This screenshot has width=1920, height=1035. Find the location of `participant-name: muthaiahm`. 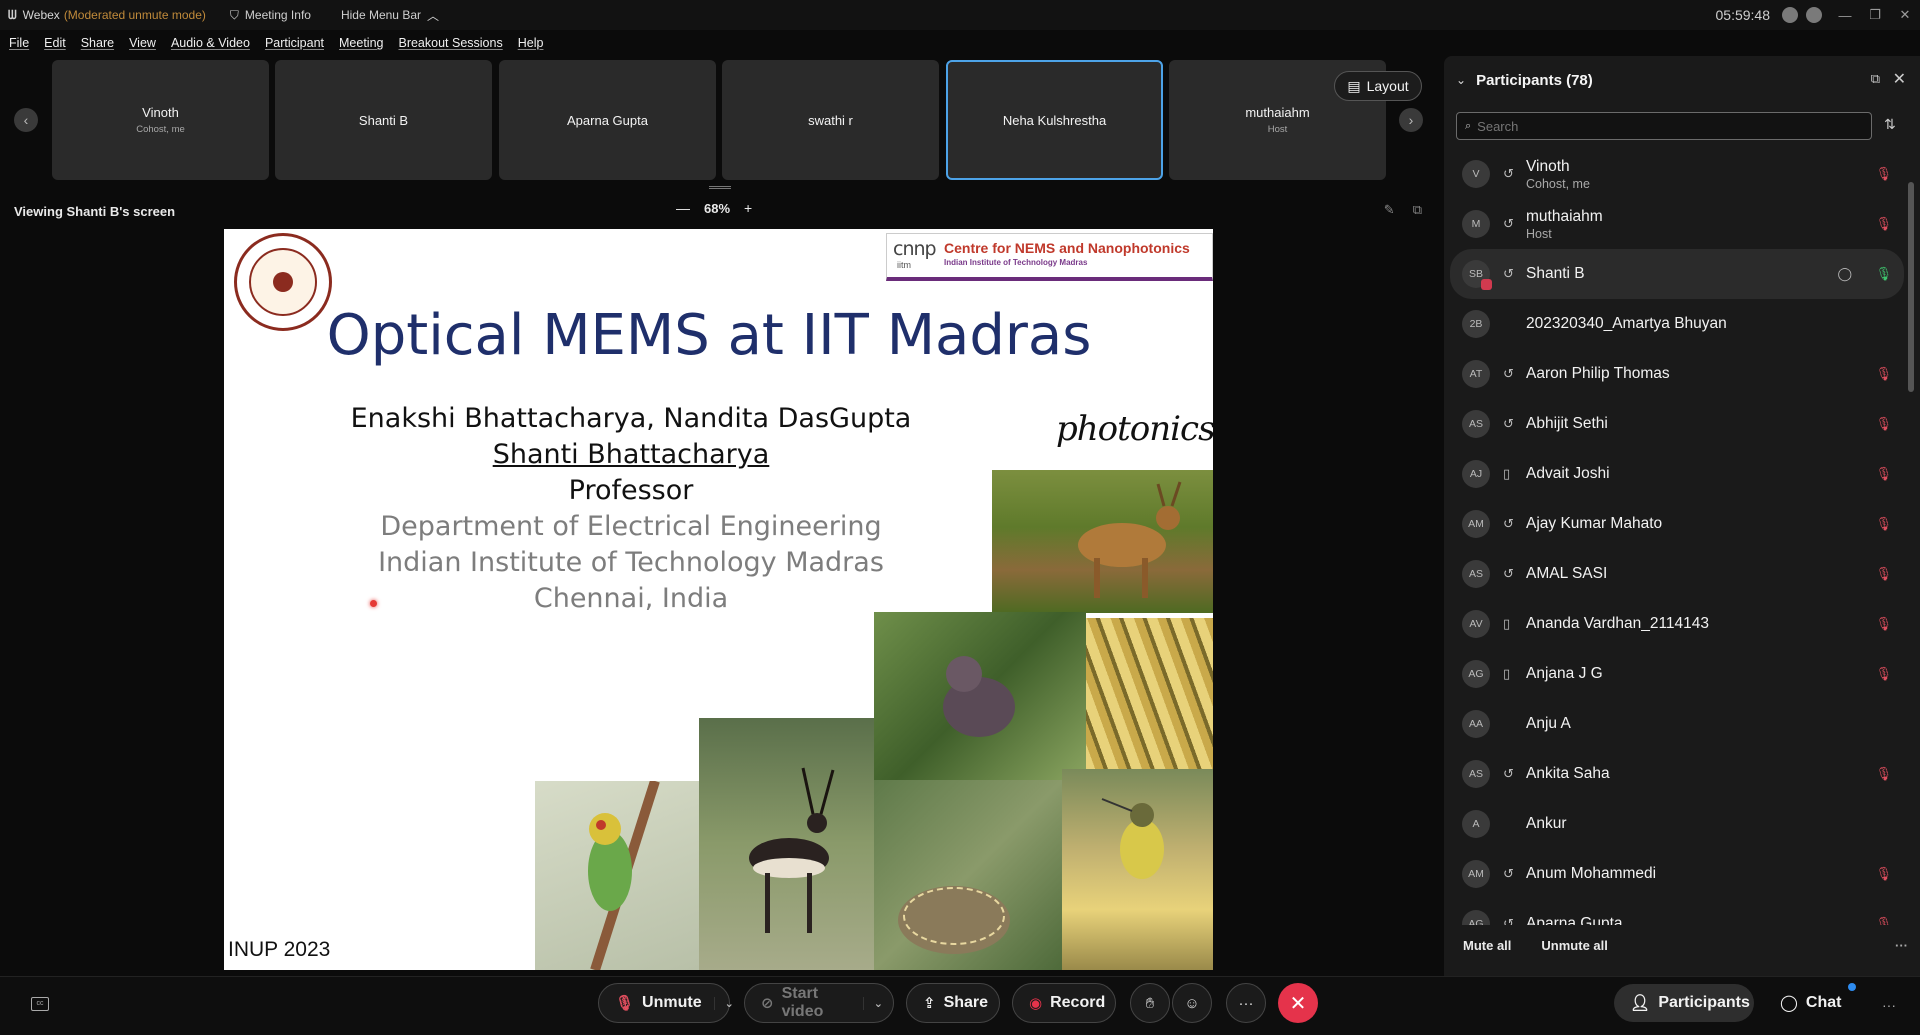

participant-name: muthaiahm is located at coordinates (1564, 216).